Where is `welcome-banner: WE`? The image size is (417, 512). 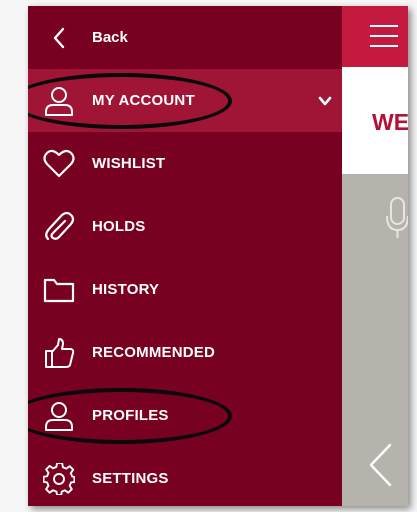 welcome-banner: WE is located at coordinates (375, 120).